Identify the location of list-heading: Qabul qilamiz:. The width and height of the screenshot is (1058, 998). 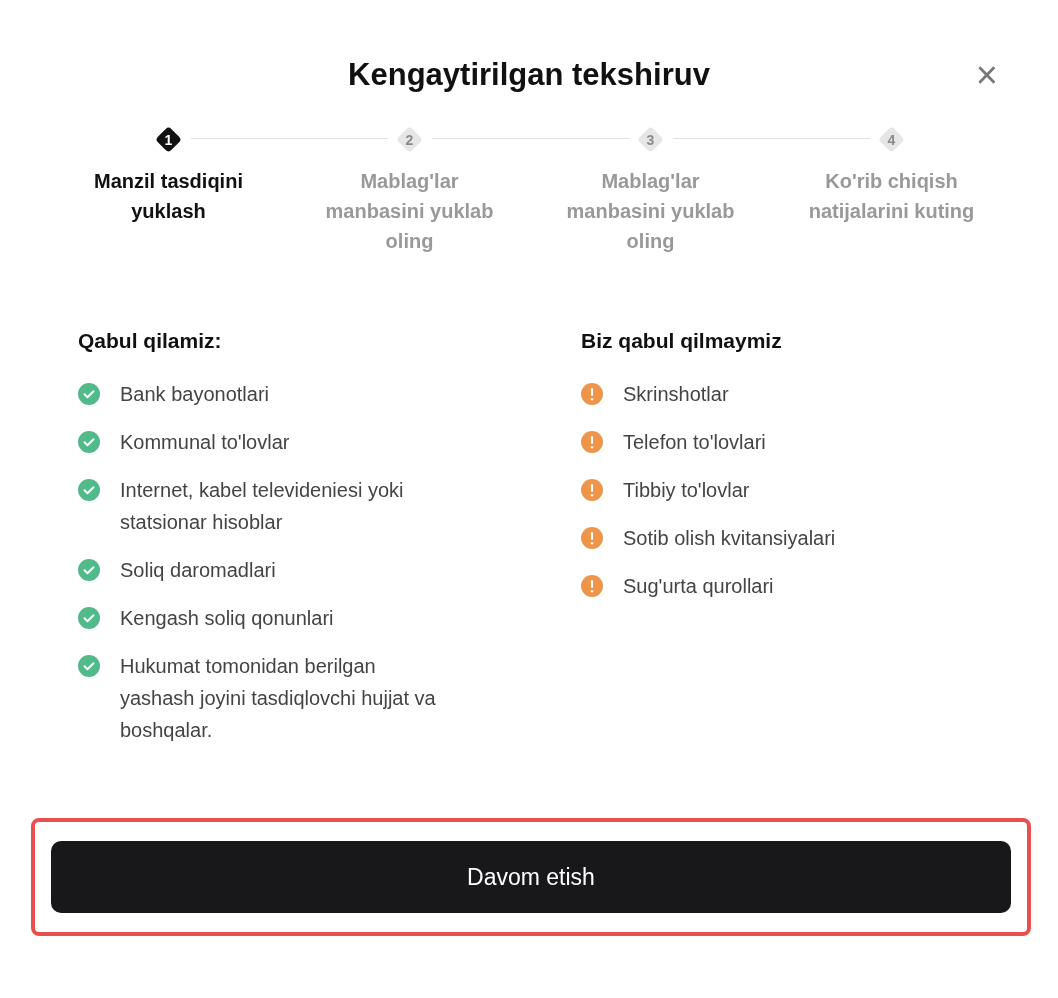
(150, 341).